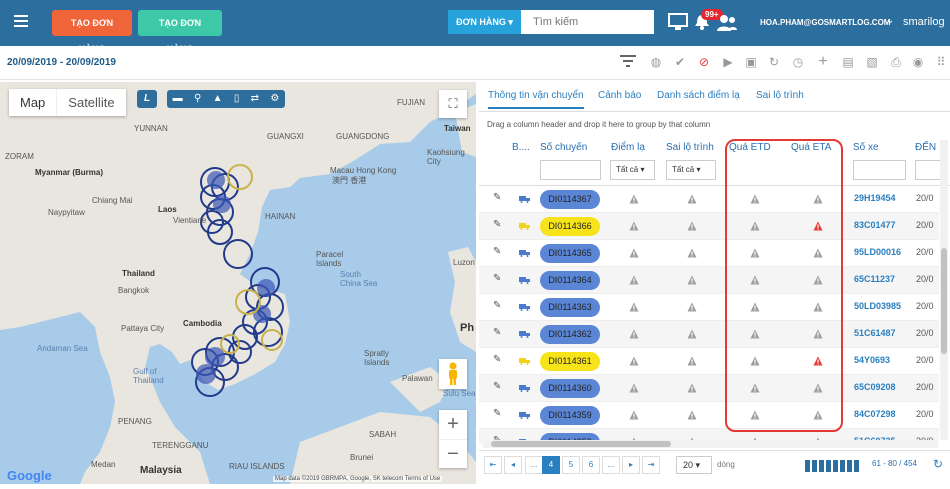 The image size is (950, 489). I want to click on col-odd-point: Điểm lạ, so click(628, 147).